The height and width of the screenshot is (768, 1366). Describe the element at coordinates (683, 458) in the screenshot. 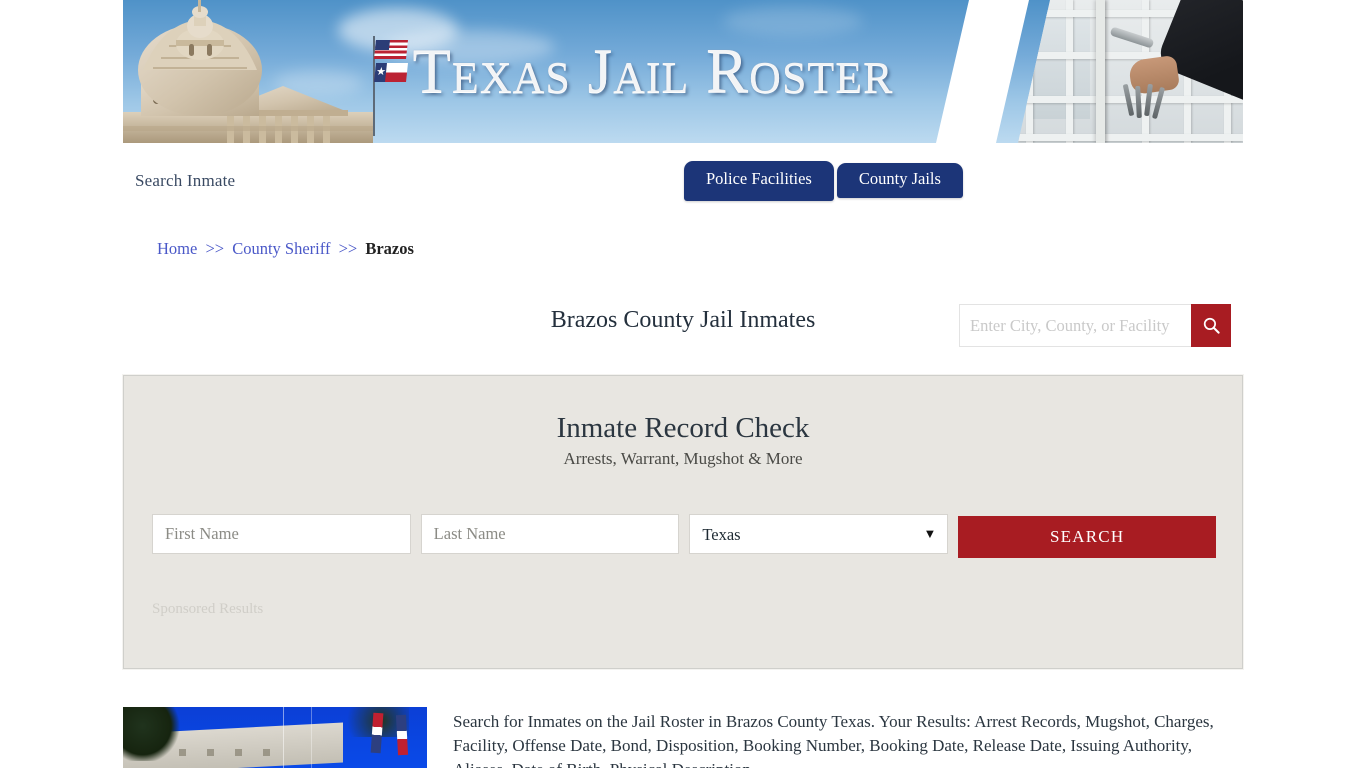

I see `panel-subtitle: Arrests, Warrant, Mugshot & More` at that location.